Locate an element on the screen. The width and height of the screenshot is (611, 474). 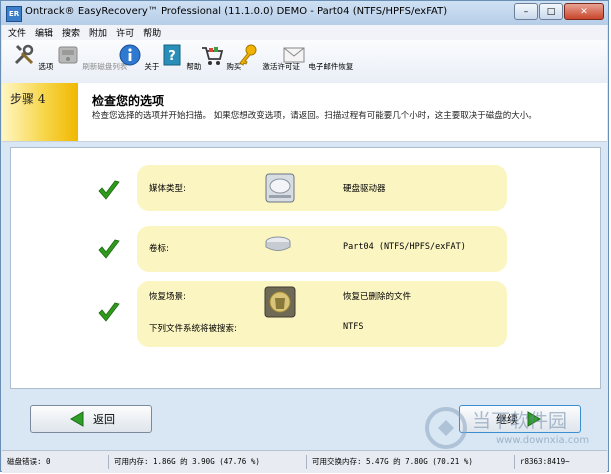
media-type-value: 硬盘驱动器 is located at coordinates (364, 189).